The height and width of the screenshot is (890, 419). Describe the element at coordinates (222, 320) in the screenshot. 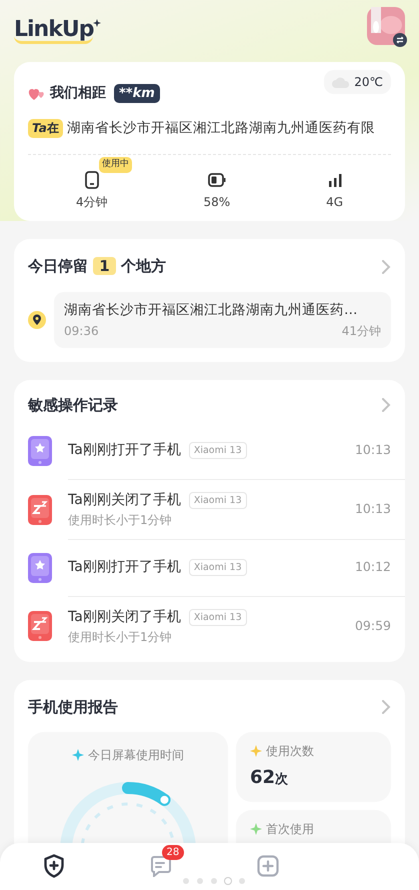

I see `place-item: 湖南省长沙市开福区湘江北路湖南九州通医药… 09:36 41分钟` at that location.